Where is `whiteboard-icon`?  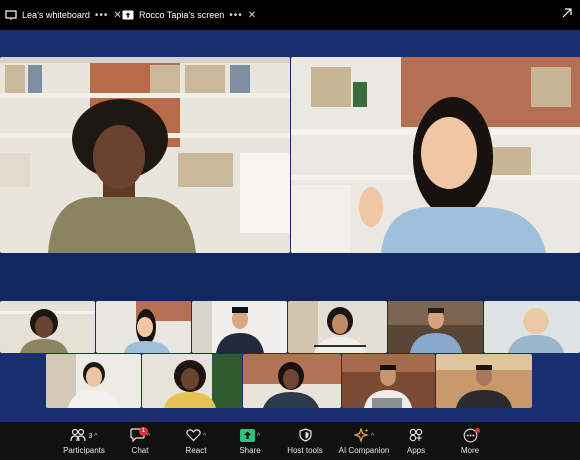
whiteboard-icon is located at coordinates (11, 15).